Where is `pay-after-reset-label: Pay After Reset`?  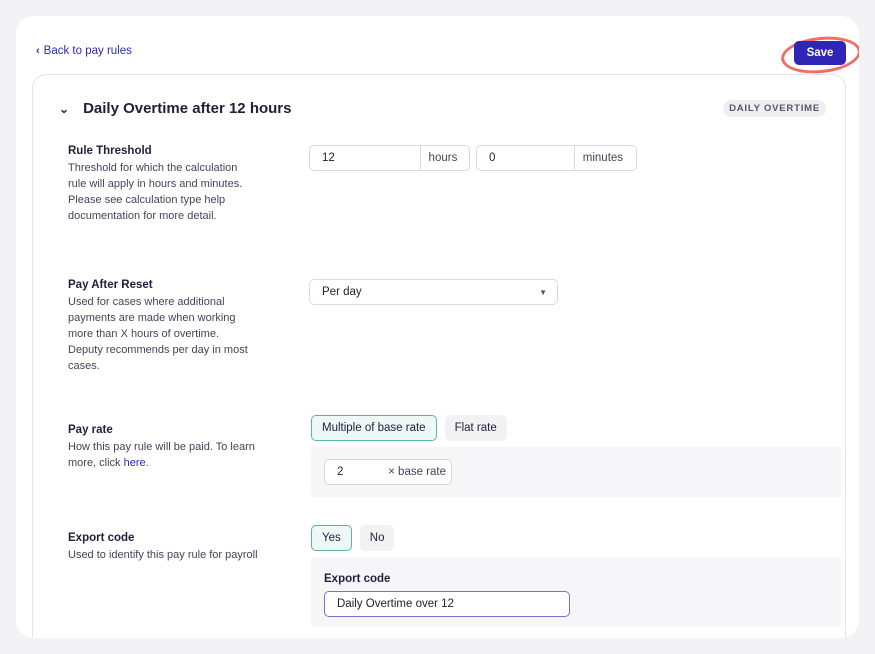 pay-after-reset-label: Pay After Reset is located at coordinates (110, 285).